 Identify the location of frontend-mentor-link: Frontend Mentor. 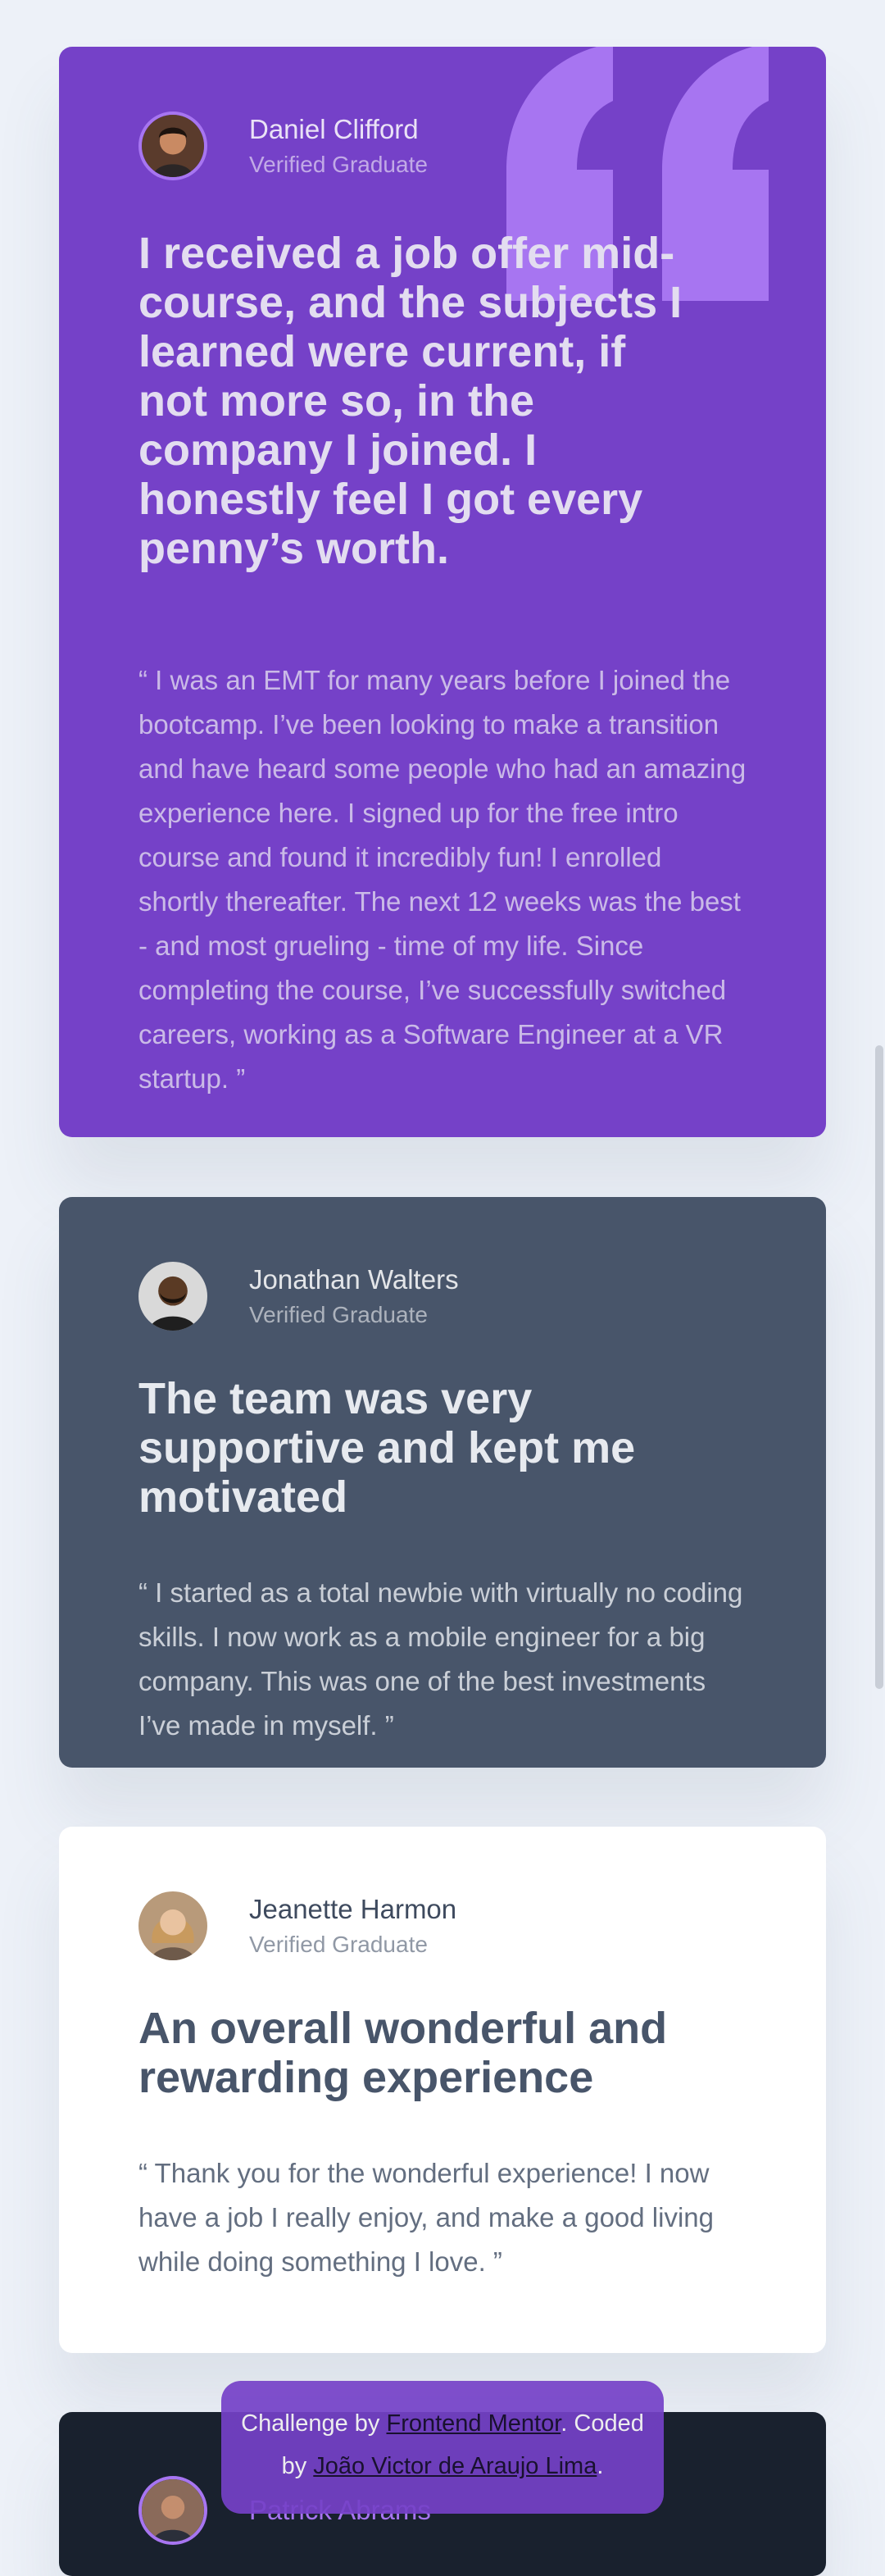
(473, 2423).